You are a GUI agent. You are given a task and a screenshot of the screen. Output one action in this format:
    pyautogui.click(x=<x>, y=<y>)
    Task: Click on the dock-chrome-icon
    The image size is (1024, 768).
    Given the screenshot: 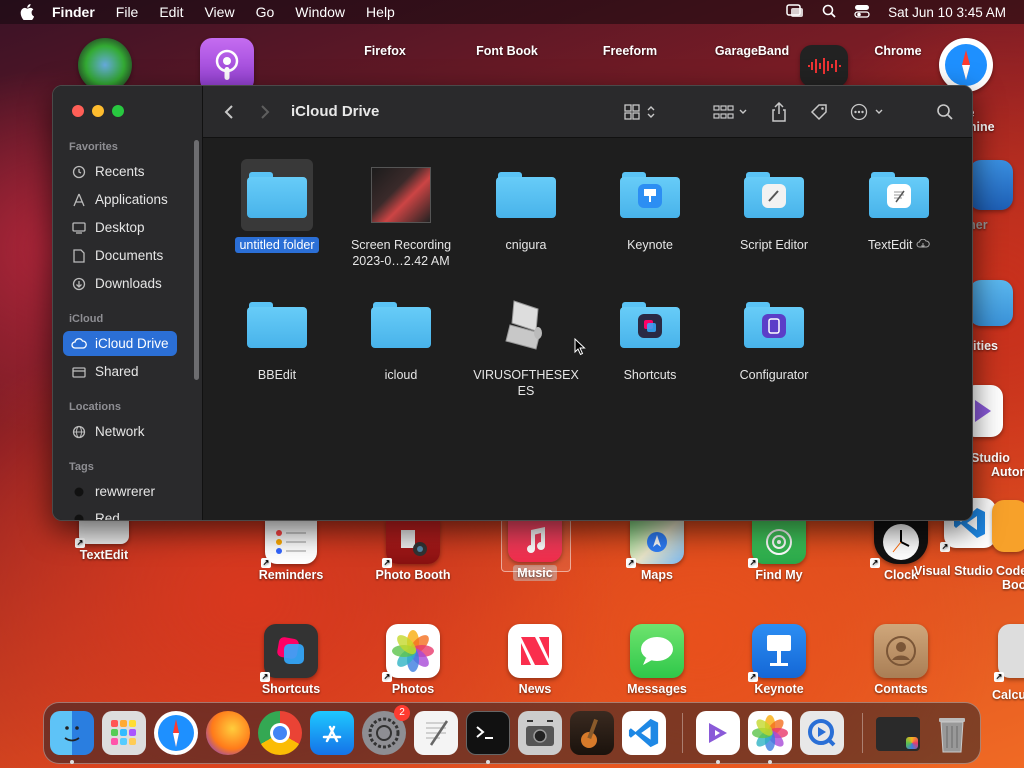 What is the action you would take?
    pyautogui.click(x=280, y=733)
    